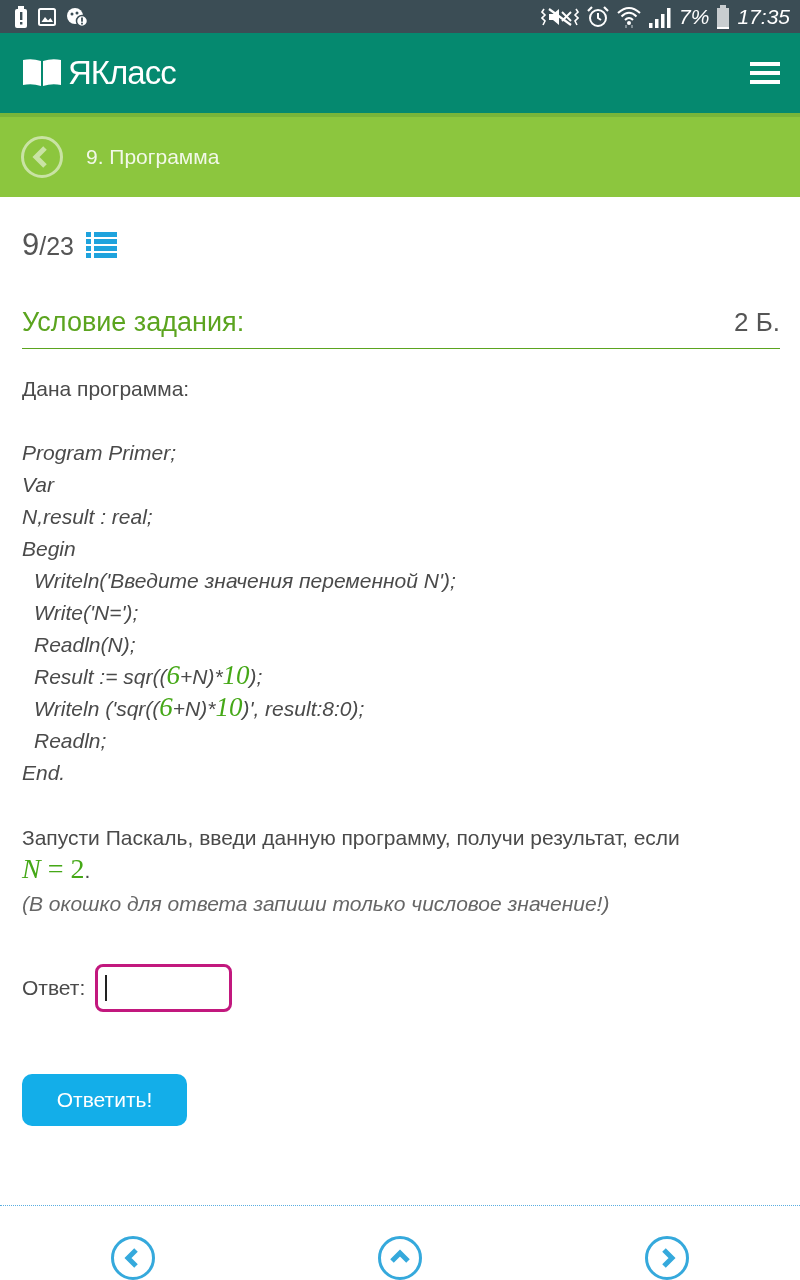 The height and width of the screenshot is (1280, 800). What do you see at coordinates (148, 676) in the screenshot?
I see `code-line: Result := sqr((6+N)*10);` at bounding box center [148, 676].